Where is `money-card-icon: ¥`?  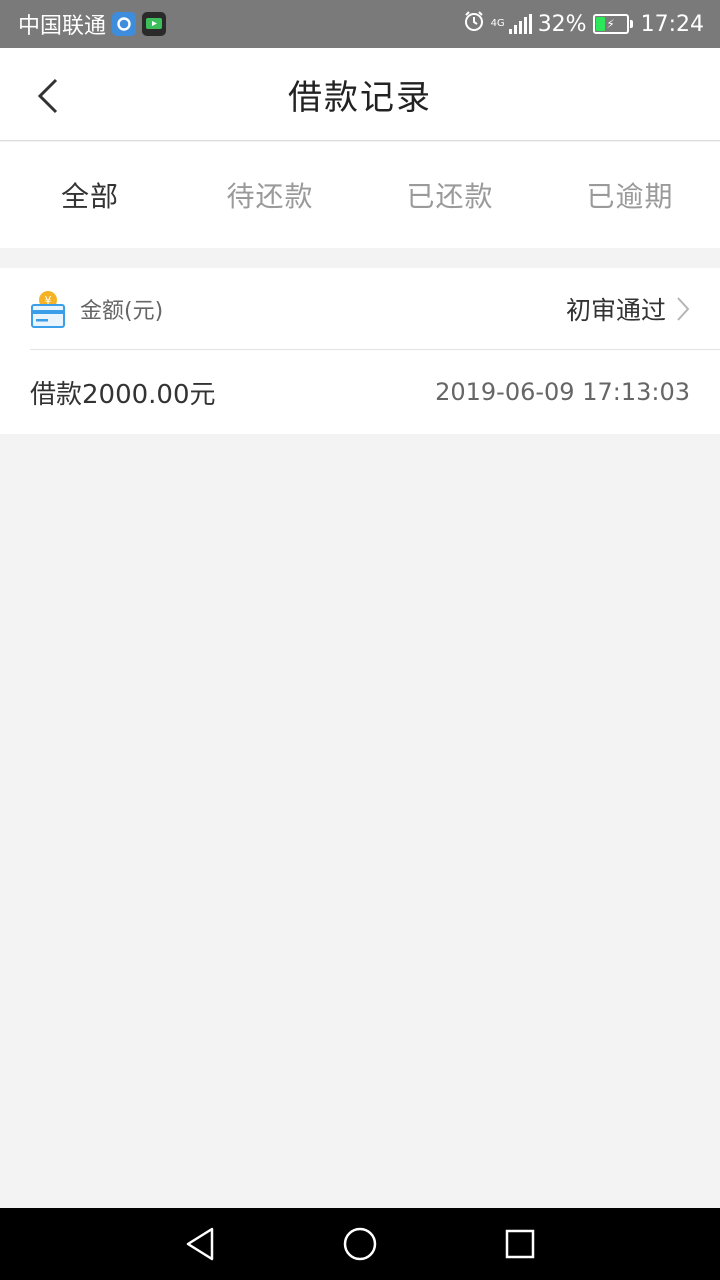
money-card-icon: ¥ is located at coordinates (48, 309).